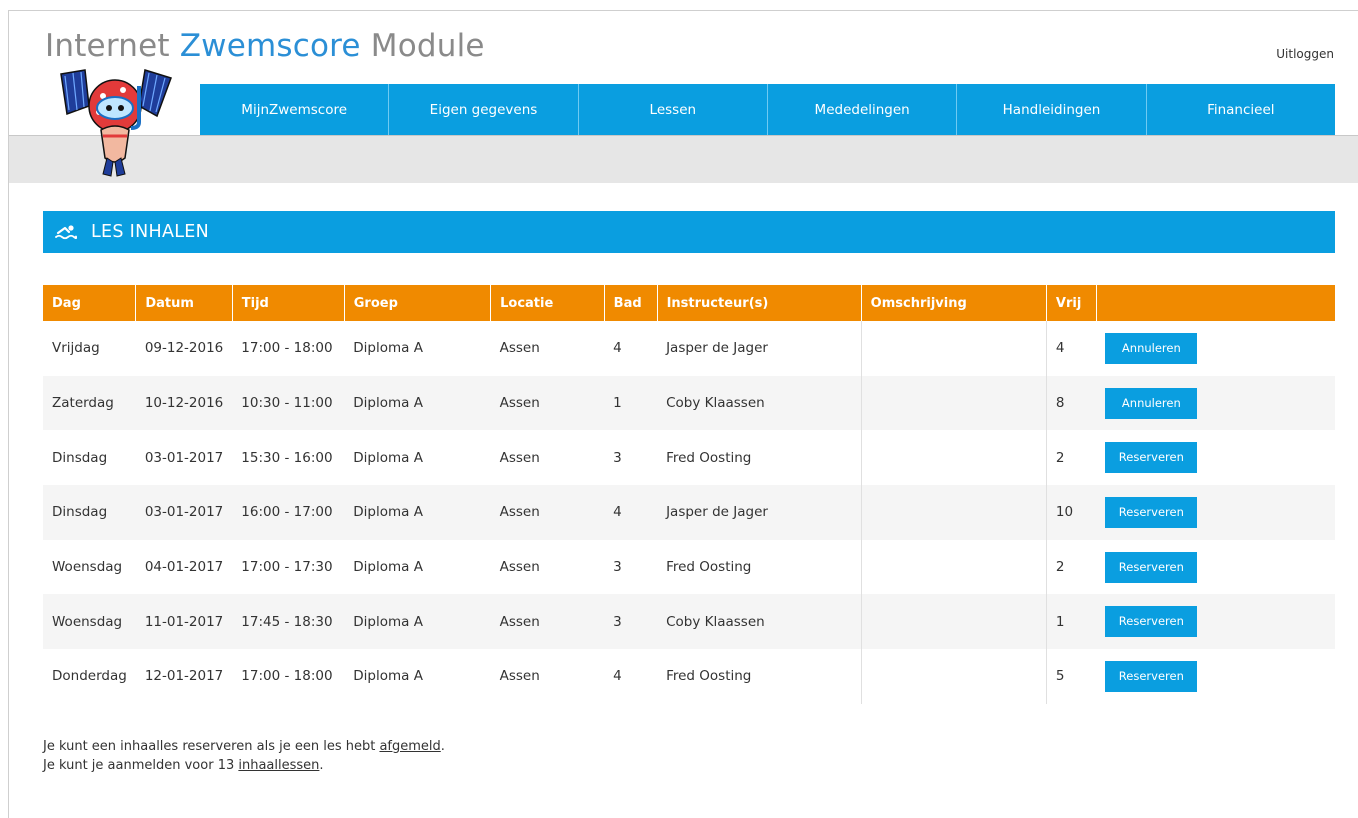 The image size is (1358, 818). Describe the element at coordinates (759, 512) in the screenshot. I see `cell-instructeur: Jasper de Jager` at that location.